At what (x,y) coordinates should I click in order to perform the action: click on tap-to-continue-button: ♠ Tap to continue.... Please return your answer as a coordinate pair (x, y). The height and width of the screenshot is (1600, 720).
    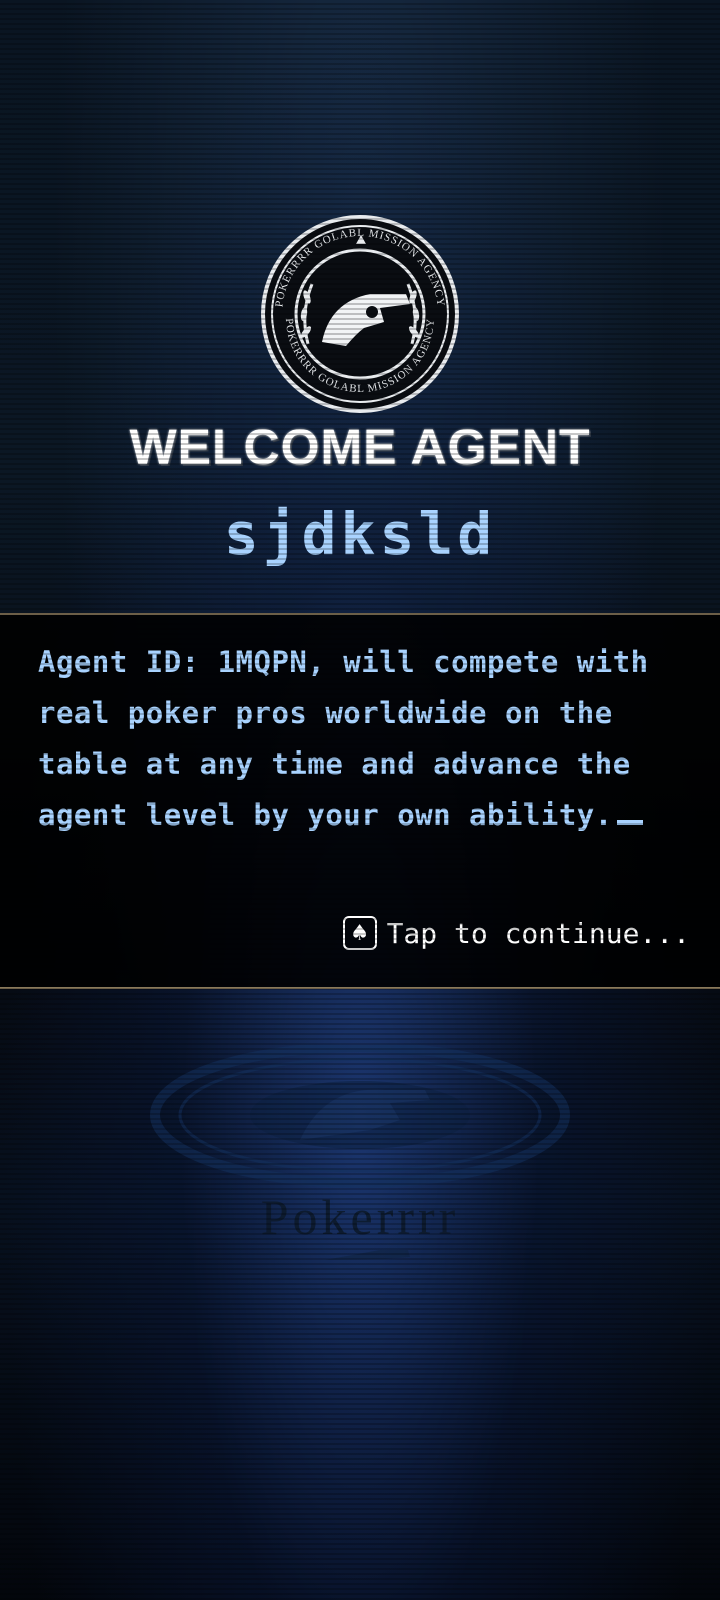
    Looking at the image, I should click on (516, 933).